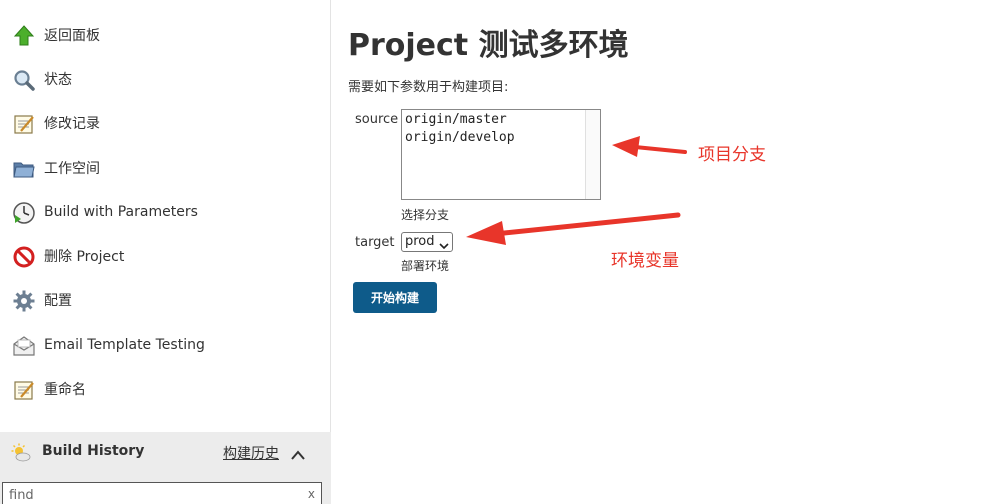  What do you see at coordinates (645, 261) in the screenshot?
I see `annotation-env-label: 环境变量` at bounding box center [645, 261].